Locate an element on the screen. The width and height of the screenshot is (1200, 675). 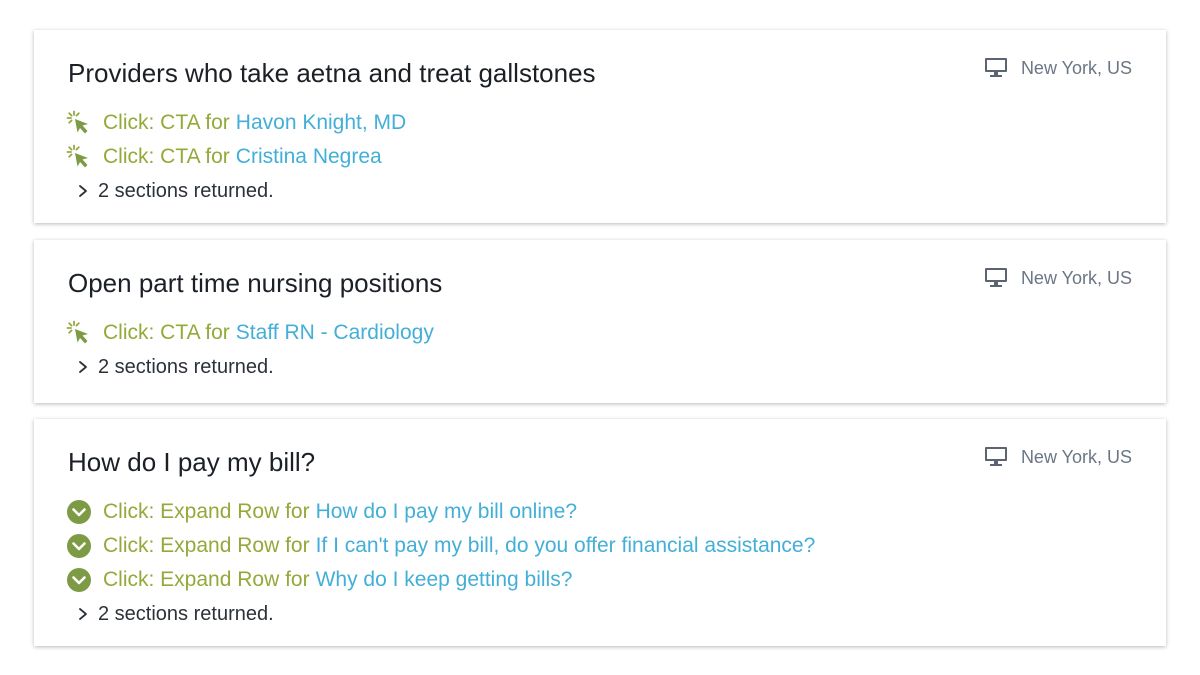
event-target-link: Cristina Negrea is located at coordinates (309, 157).